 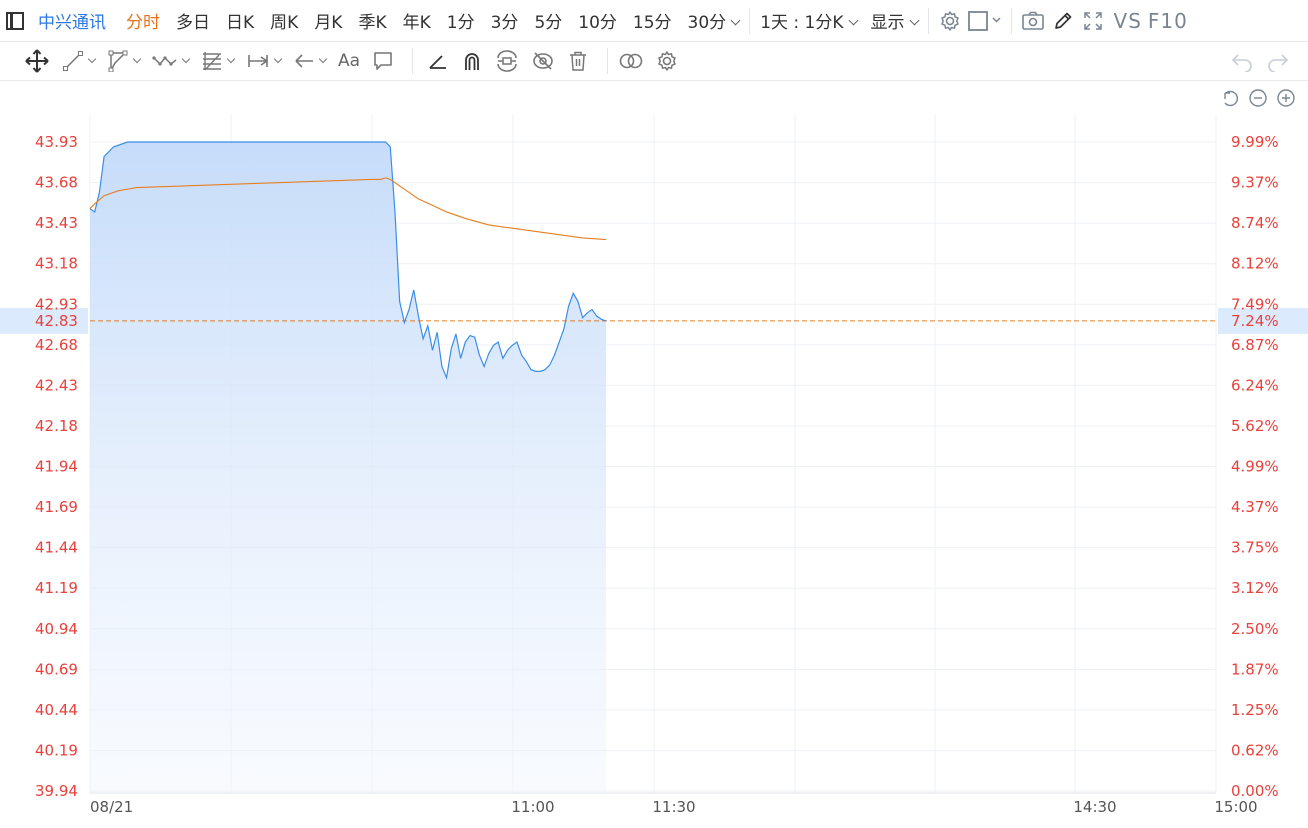 I want to click on ruler-tool, so click(x=438, y=61).